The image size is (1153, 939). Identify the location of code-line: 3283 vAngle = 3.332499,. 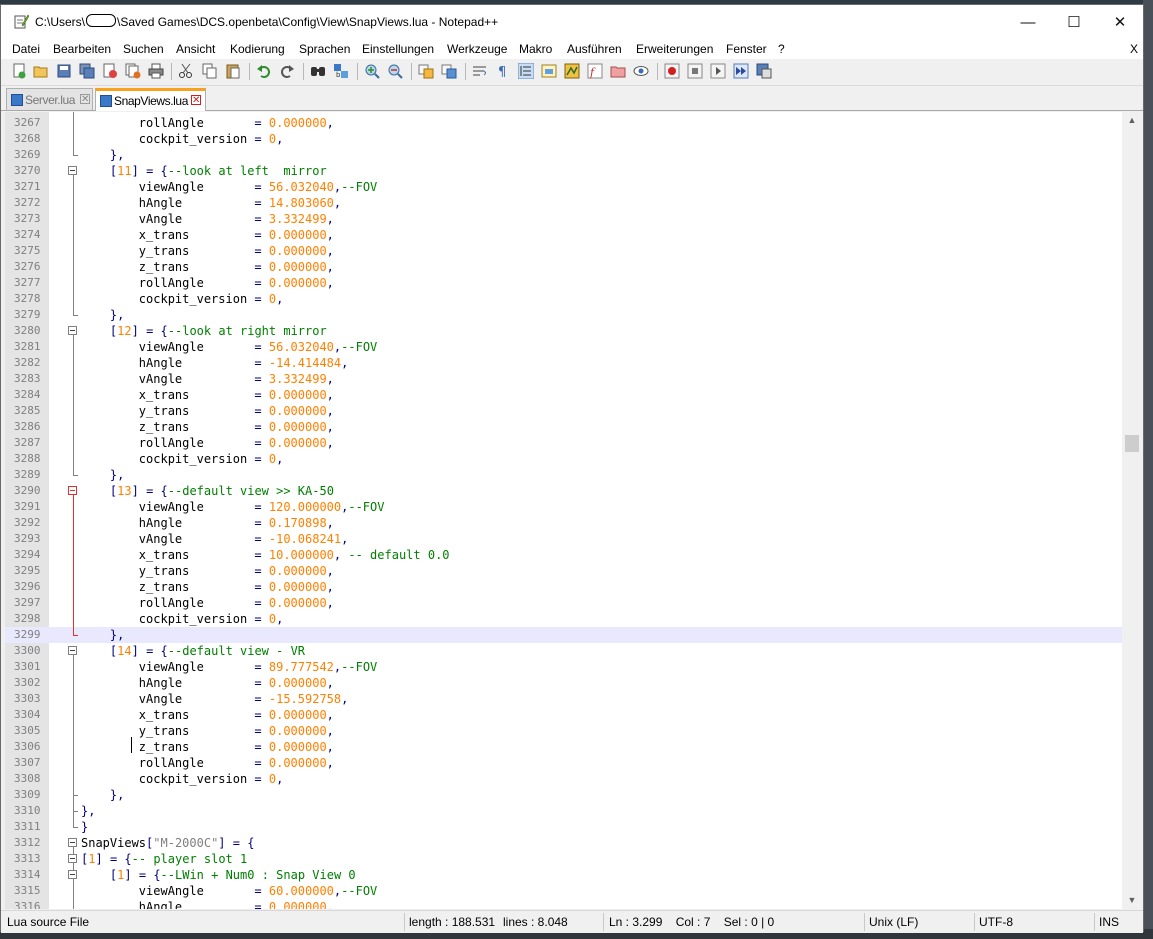
(563, 379).